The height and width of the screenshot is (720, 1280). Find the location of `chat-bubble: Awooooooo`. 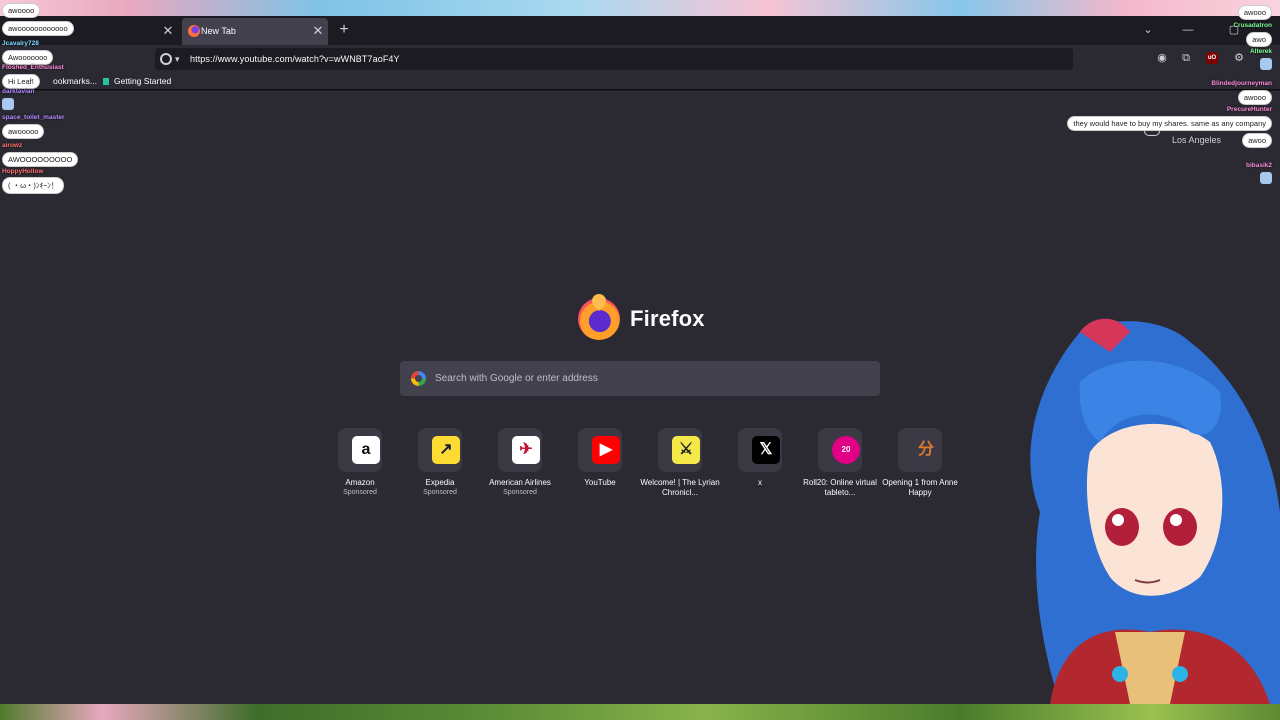

chat-bubble: Awooooooo is located at coordinates (28, 57).